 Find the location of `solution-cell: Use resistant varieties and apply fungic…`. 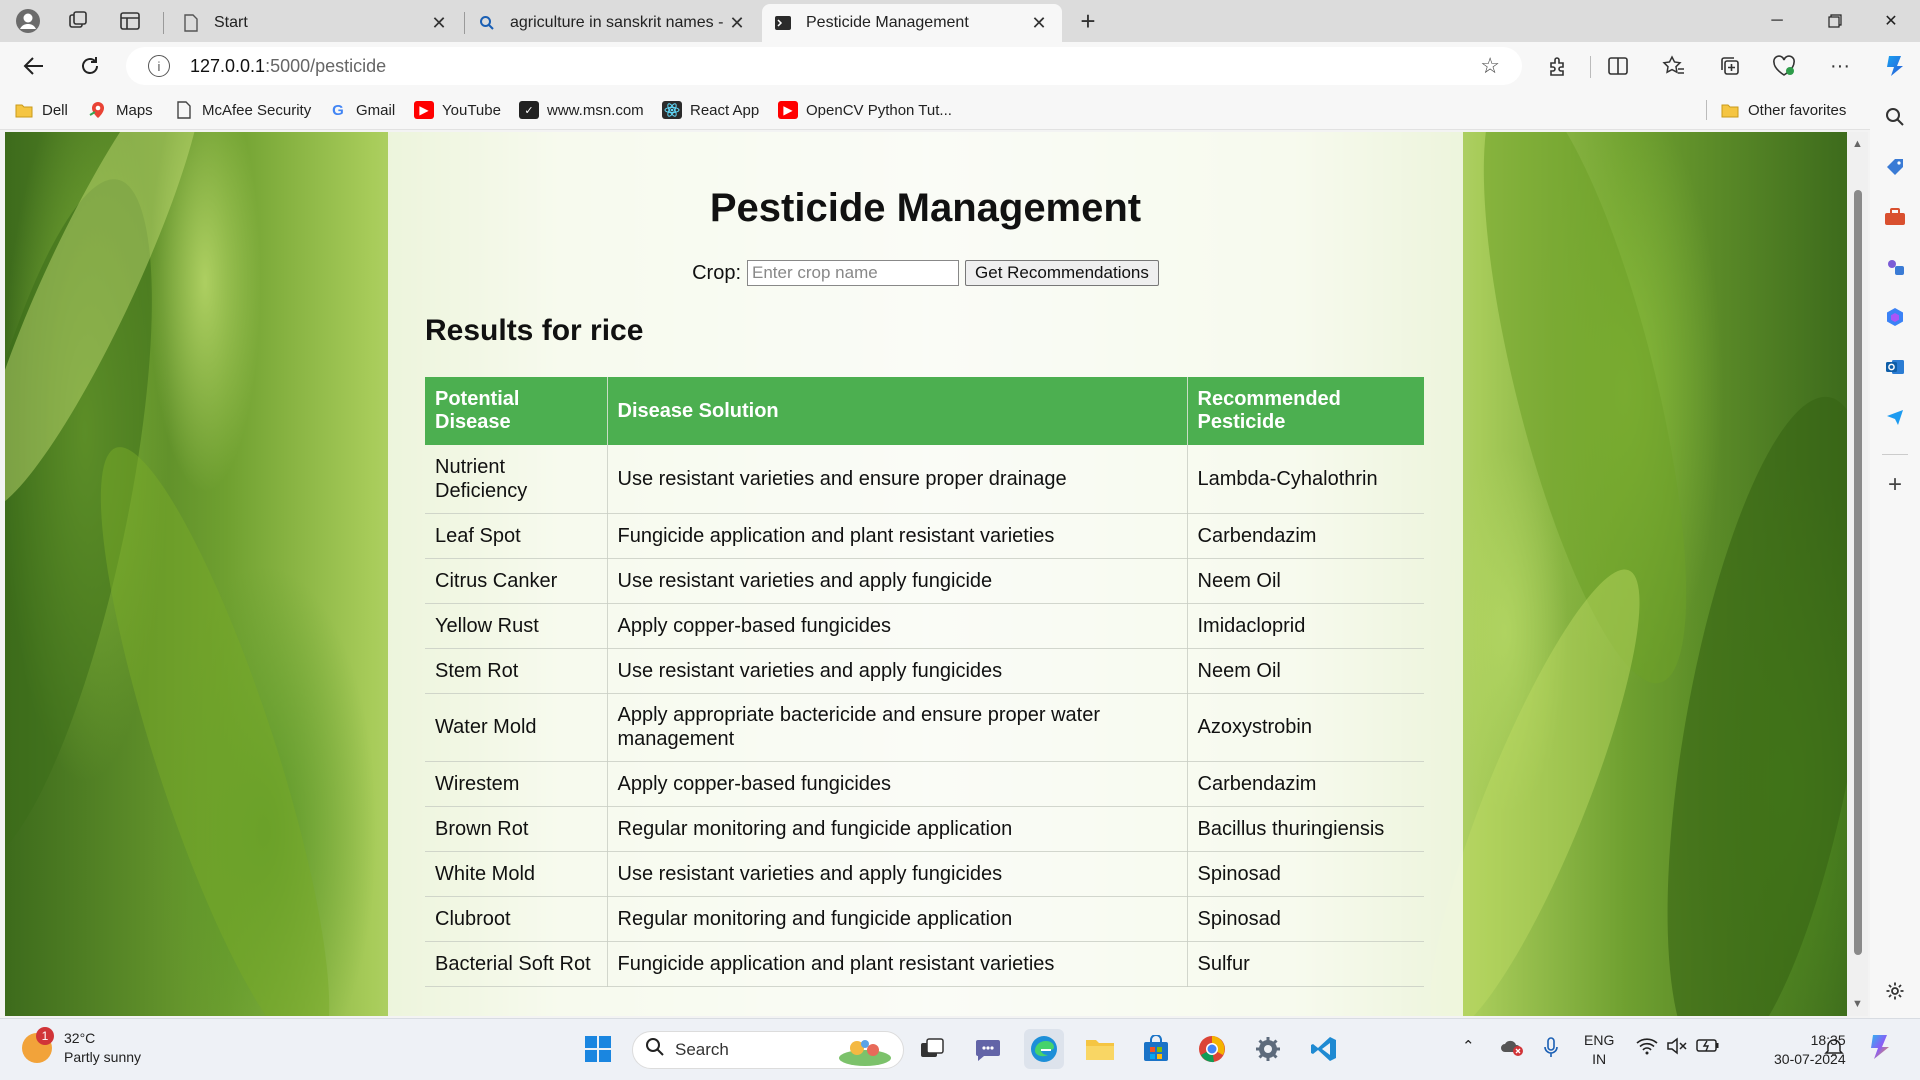

solution-cell: Use resistant varieties and apply fungic… is located at coordinates (897, 671).